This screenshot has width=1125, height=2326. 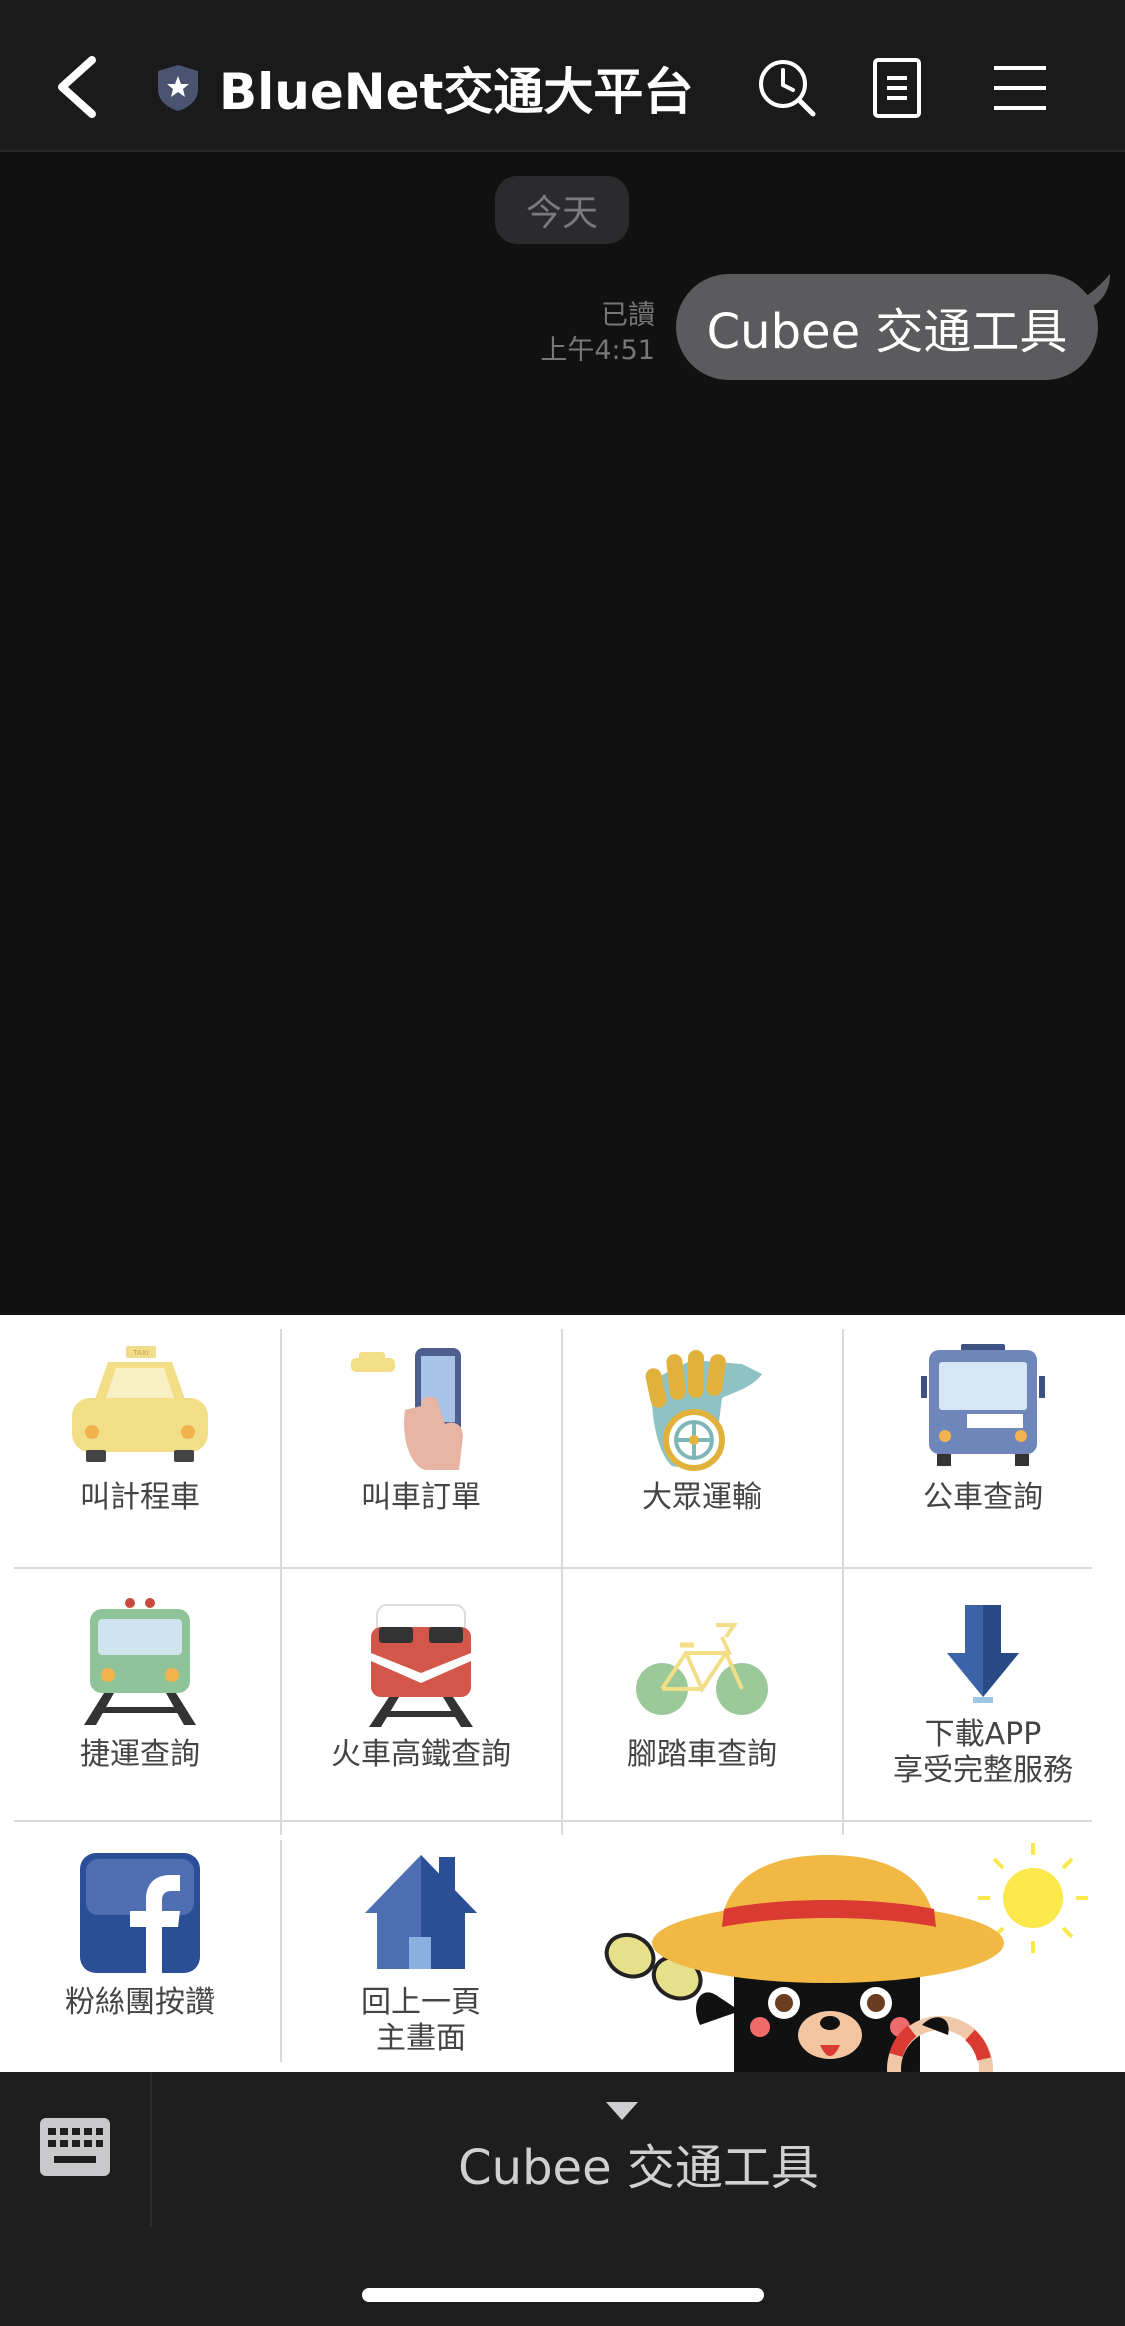 What do you see at coordinates (140, 1754) in the screenshot?
I see `menu-item-label: 捷運查詢` at bounding box center [140, 1754].